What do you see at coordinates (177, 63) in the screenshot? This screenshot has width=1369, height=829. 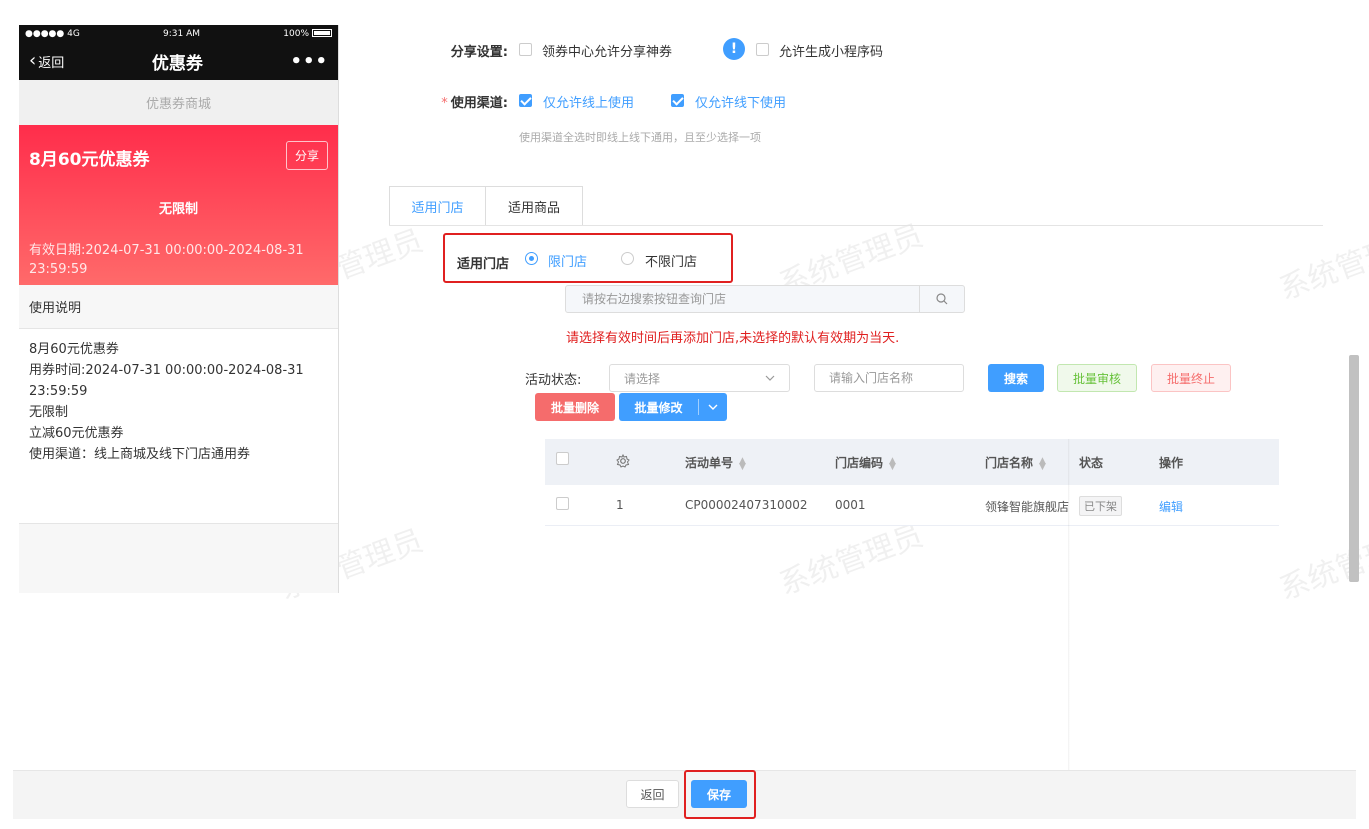 I see `phone-title: 优惠券` at bounding box center [177, 63].